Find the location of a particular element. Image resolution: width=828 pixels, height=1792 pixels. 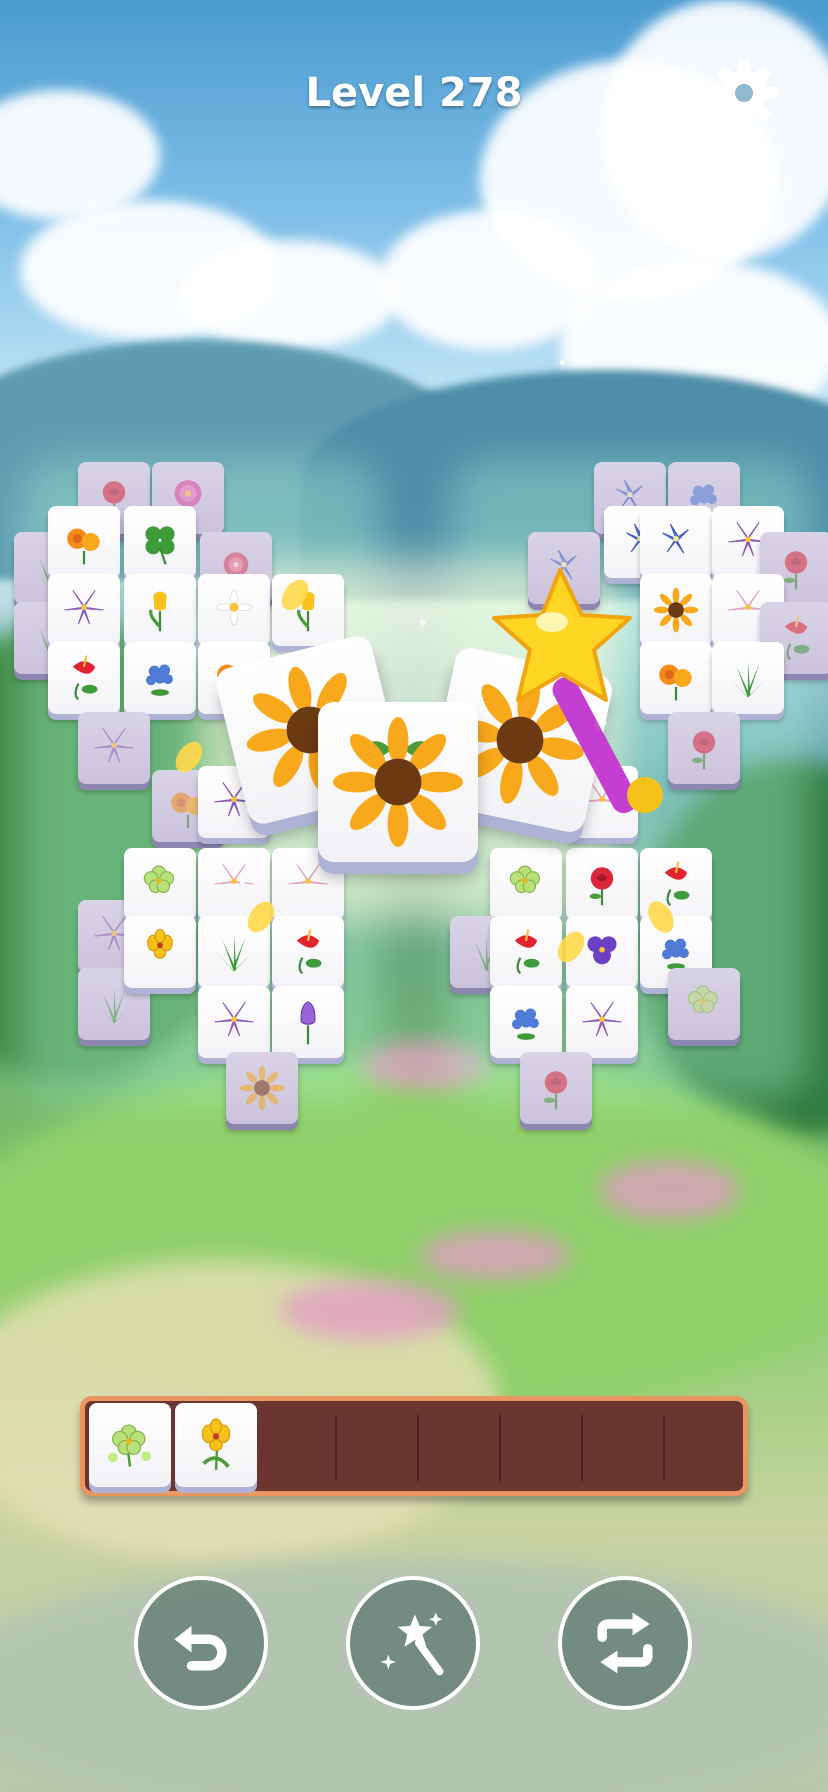

undo-button is located at coordinates (201, 1643).